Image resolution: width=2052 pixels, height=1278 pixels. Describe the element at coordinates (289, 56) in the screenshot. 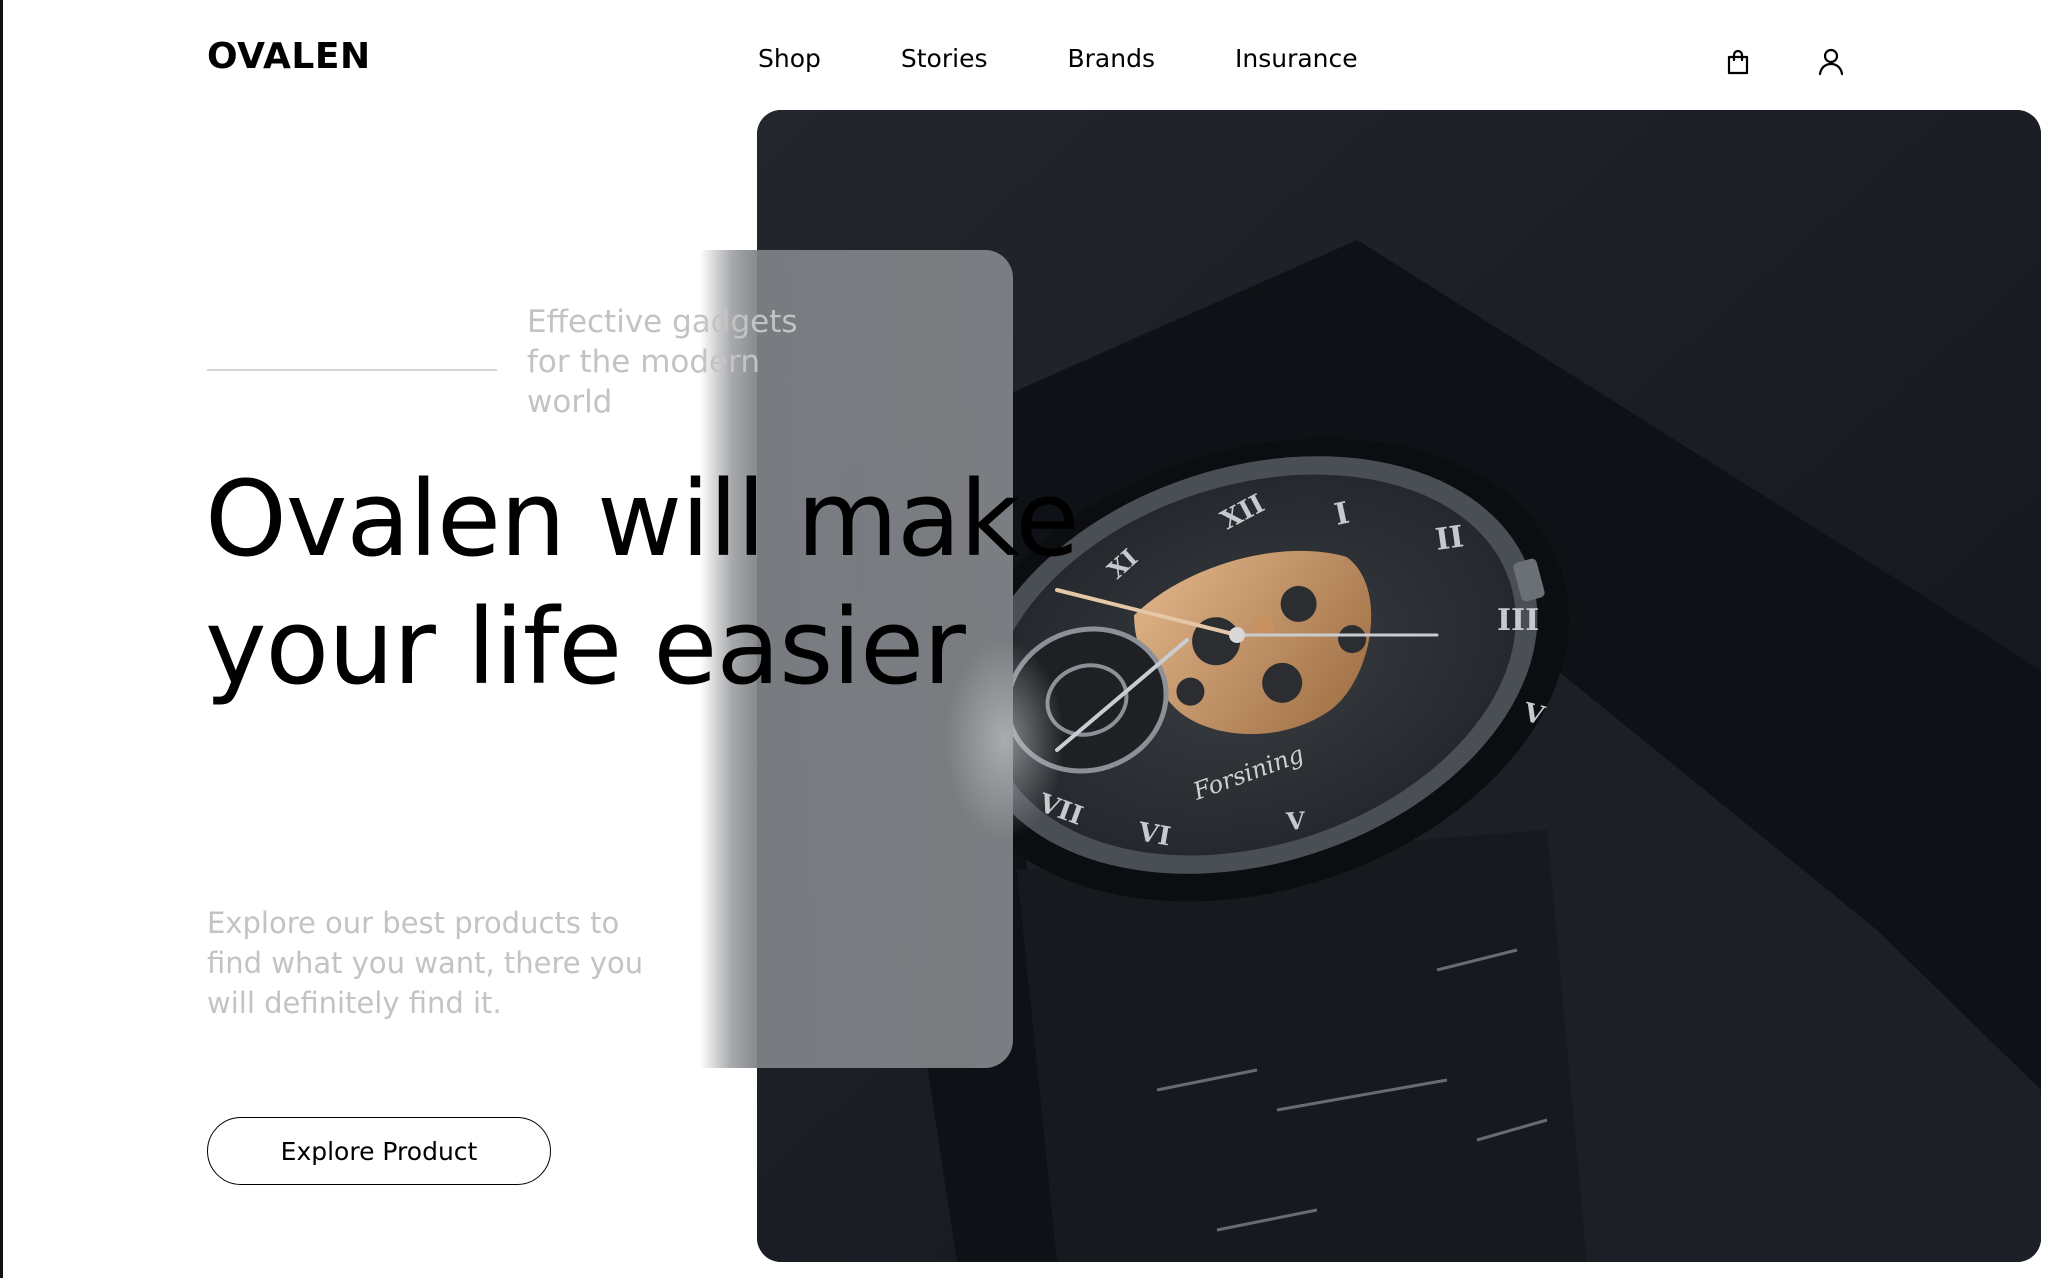

I see `brand-logo: OVALEN` at that location.